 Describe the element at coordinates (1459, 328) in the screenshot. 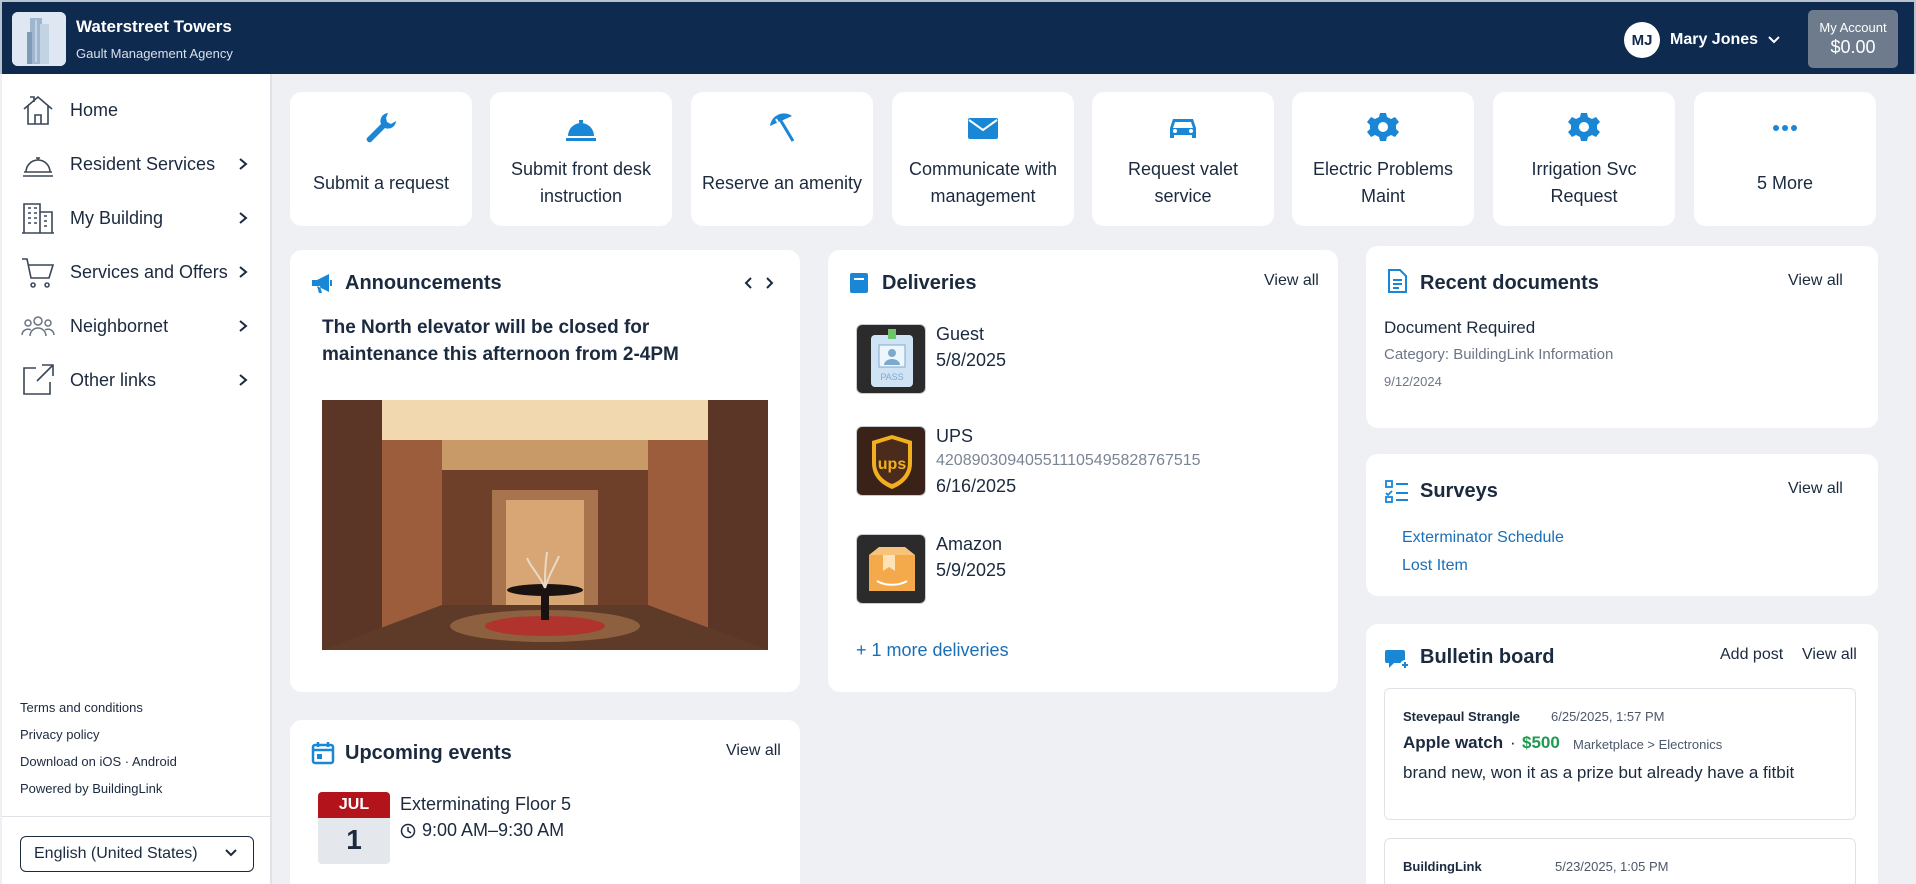

I see `document-title: Document Required` at that location.